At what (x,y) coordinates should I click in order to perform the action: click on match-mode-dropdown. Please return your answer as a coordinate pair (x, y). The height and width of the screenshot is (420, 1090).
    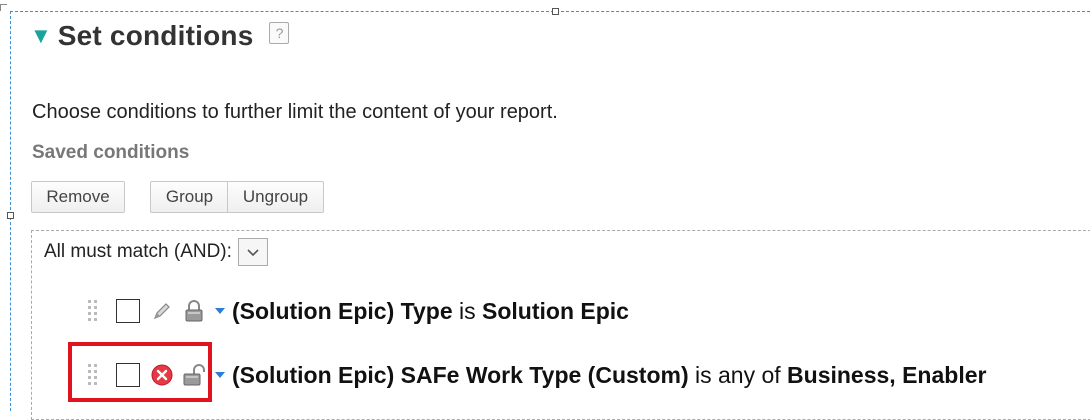
    Looking at the image, I should click on (252, 252).